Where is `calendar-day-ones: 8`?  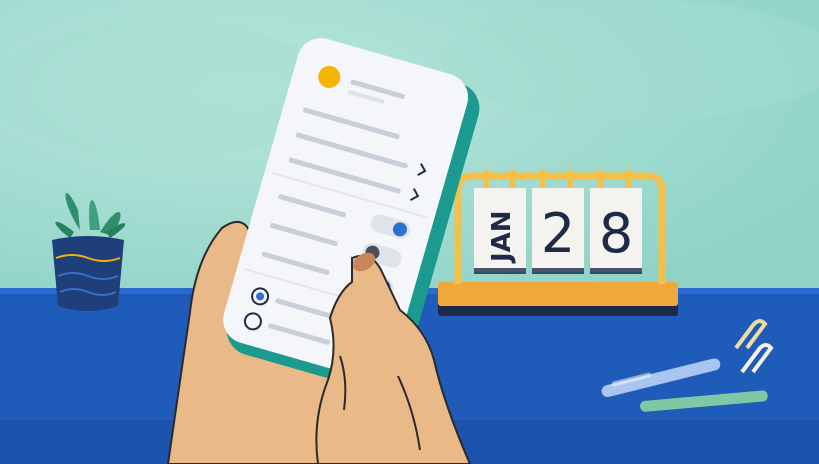
calendar-day-ones: 8 is located at coordinates (616, 233).